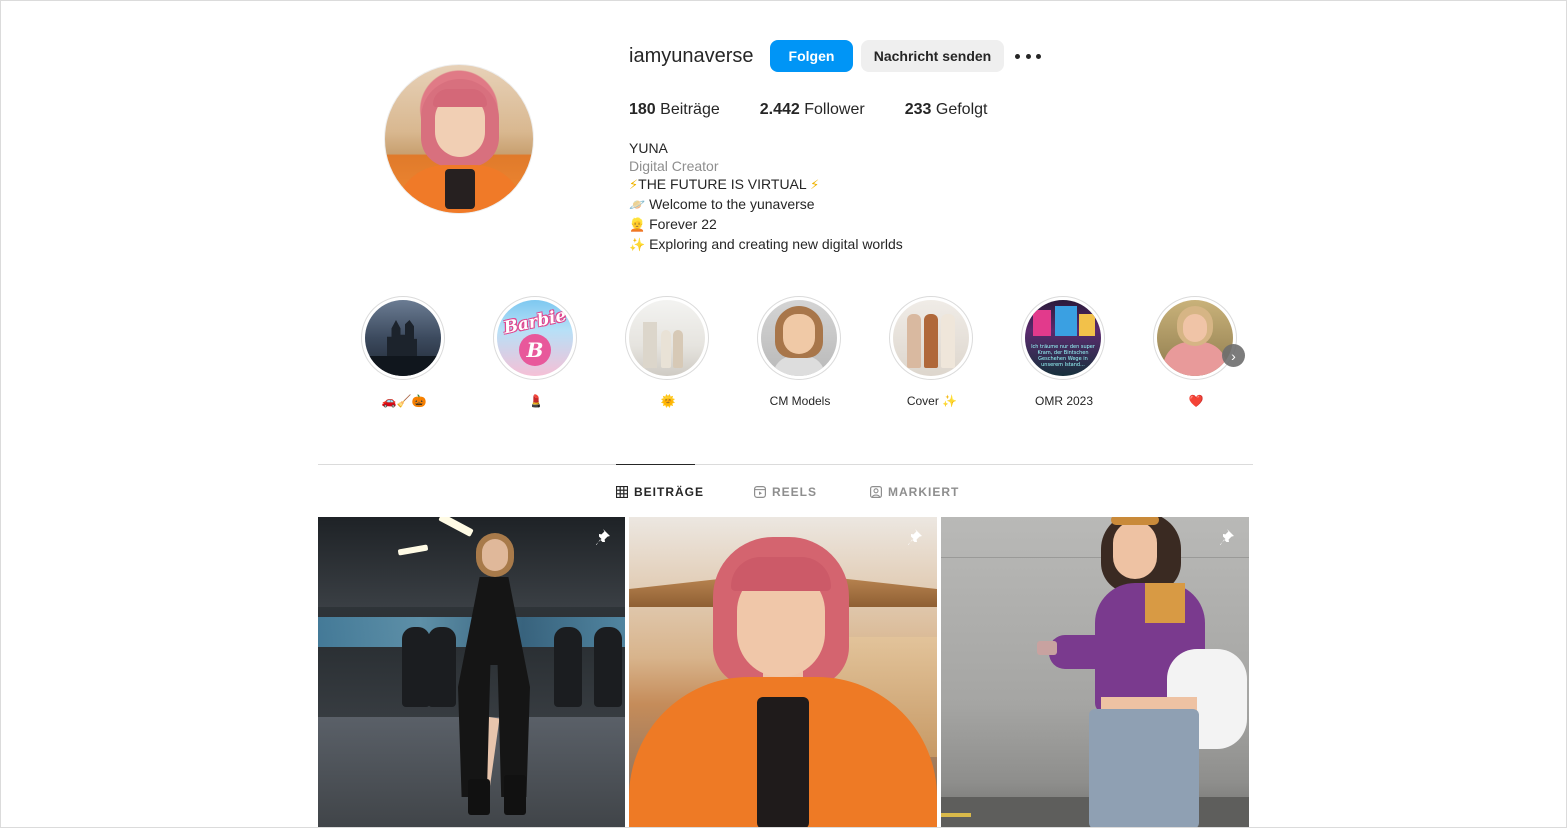 The image size is (1567, 828). Describe the element at coordinates (674, 166) in the screenshot. I see `profile-category: Digital Creator` at that location.